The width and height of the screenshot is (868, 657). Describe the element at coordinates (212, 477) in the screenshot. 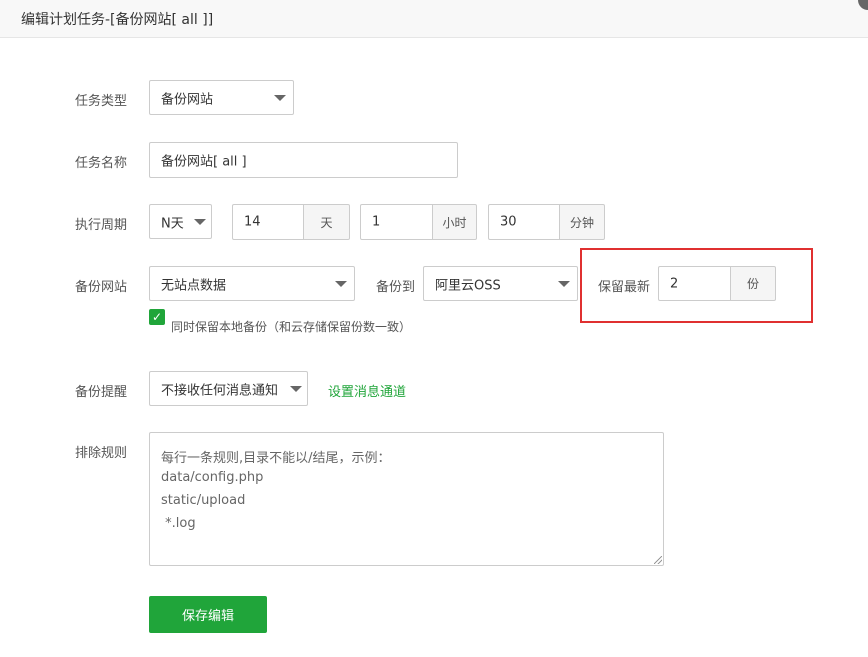

I see `exclude-placeholder-line: data/config.php` at that location.